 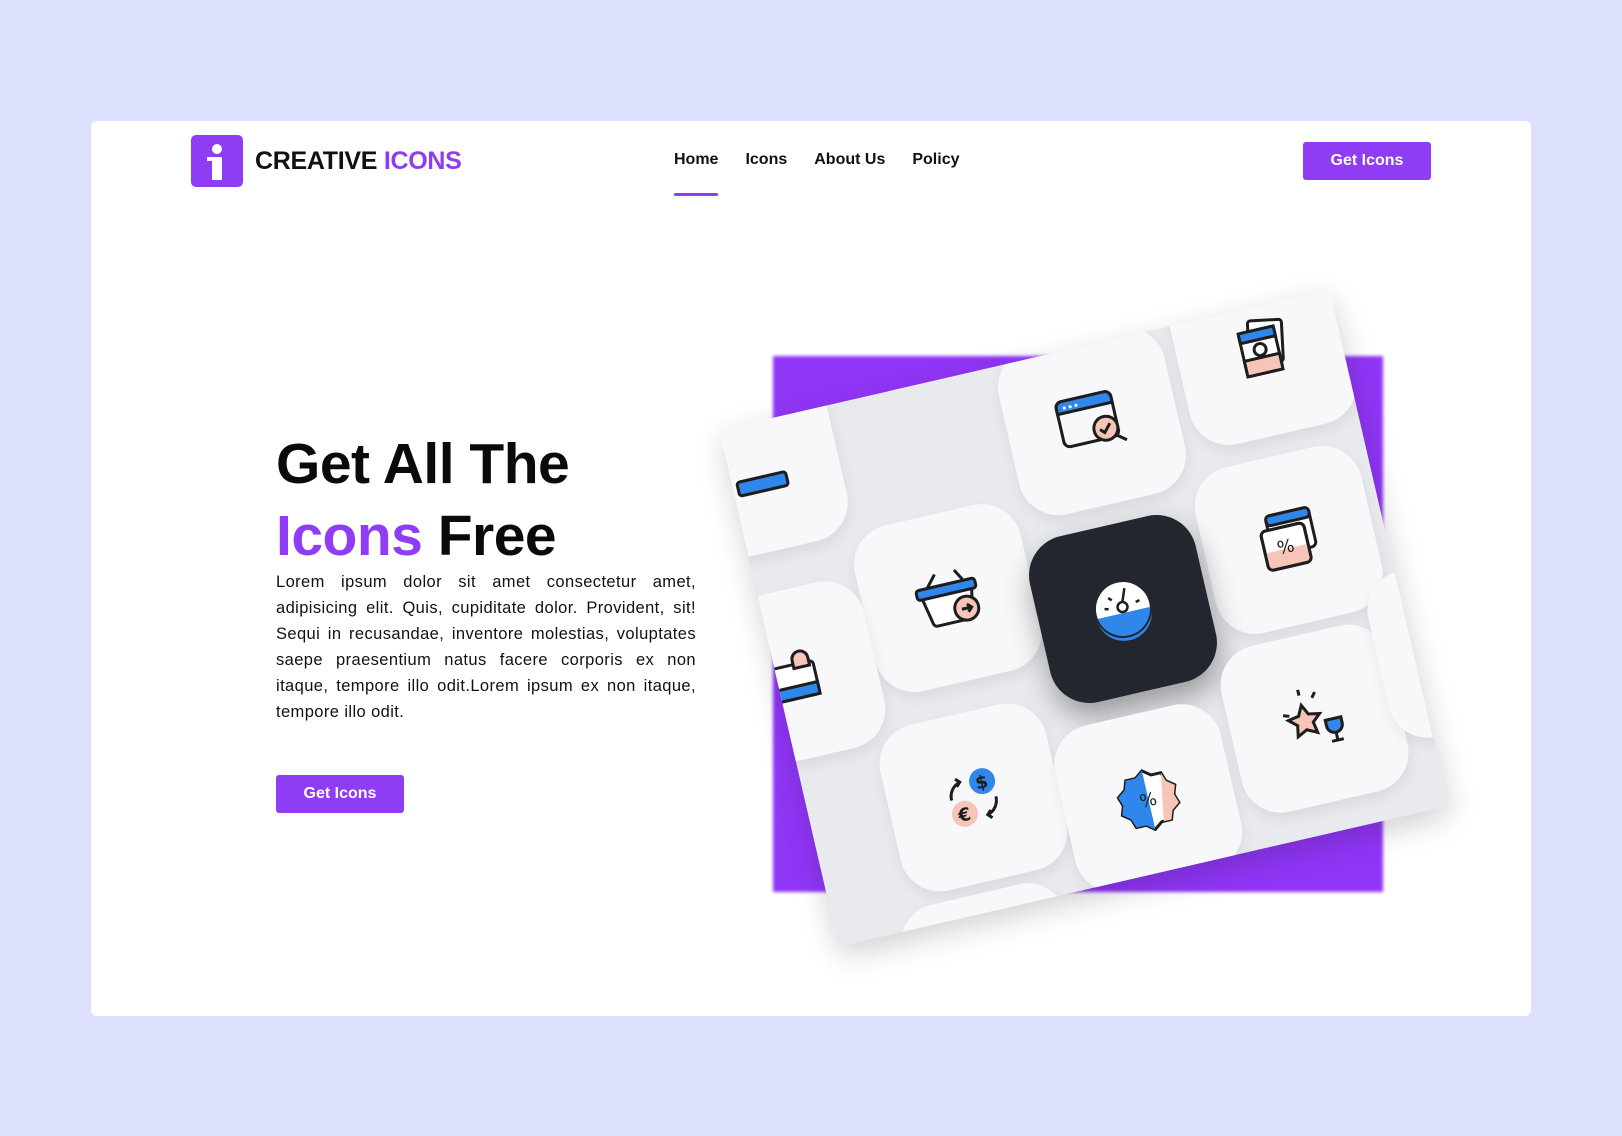 I want to click on nav-icons: Icons, so click(x=766, y=160).